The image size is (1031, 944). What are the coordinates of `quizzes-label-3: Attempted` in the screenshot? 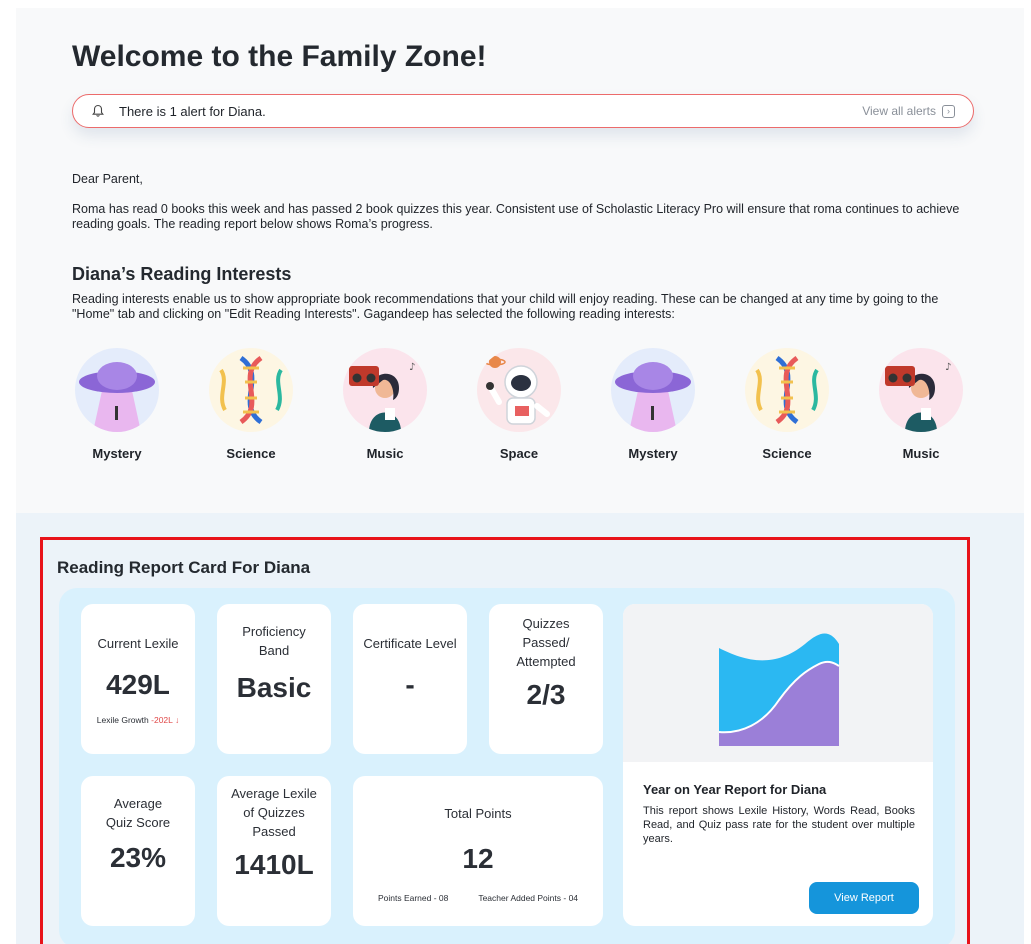 It's located at (546, 661).